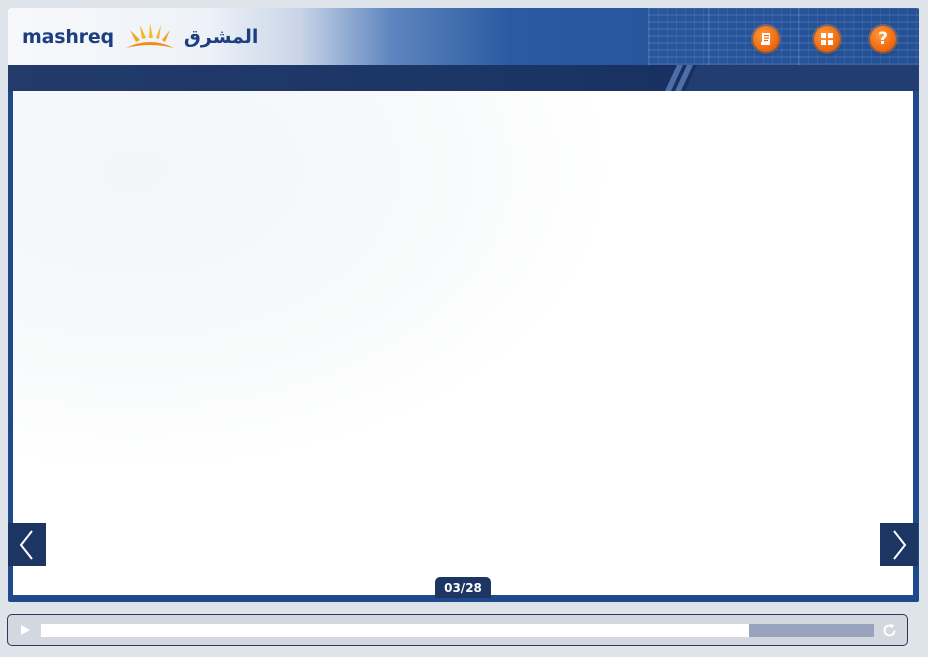  Describe the element at coordinates (808, 78) in the screenshot. I see `header-stripe-right` at that location.